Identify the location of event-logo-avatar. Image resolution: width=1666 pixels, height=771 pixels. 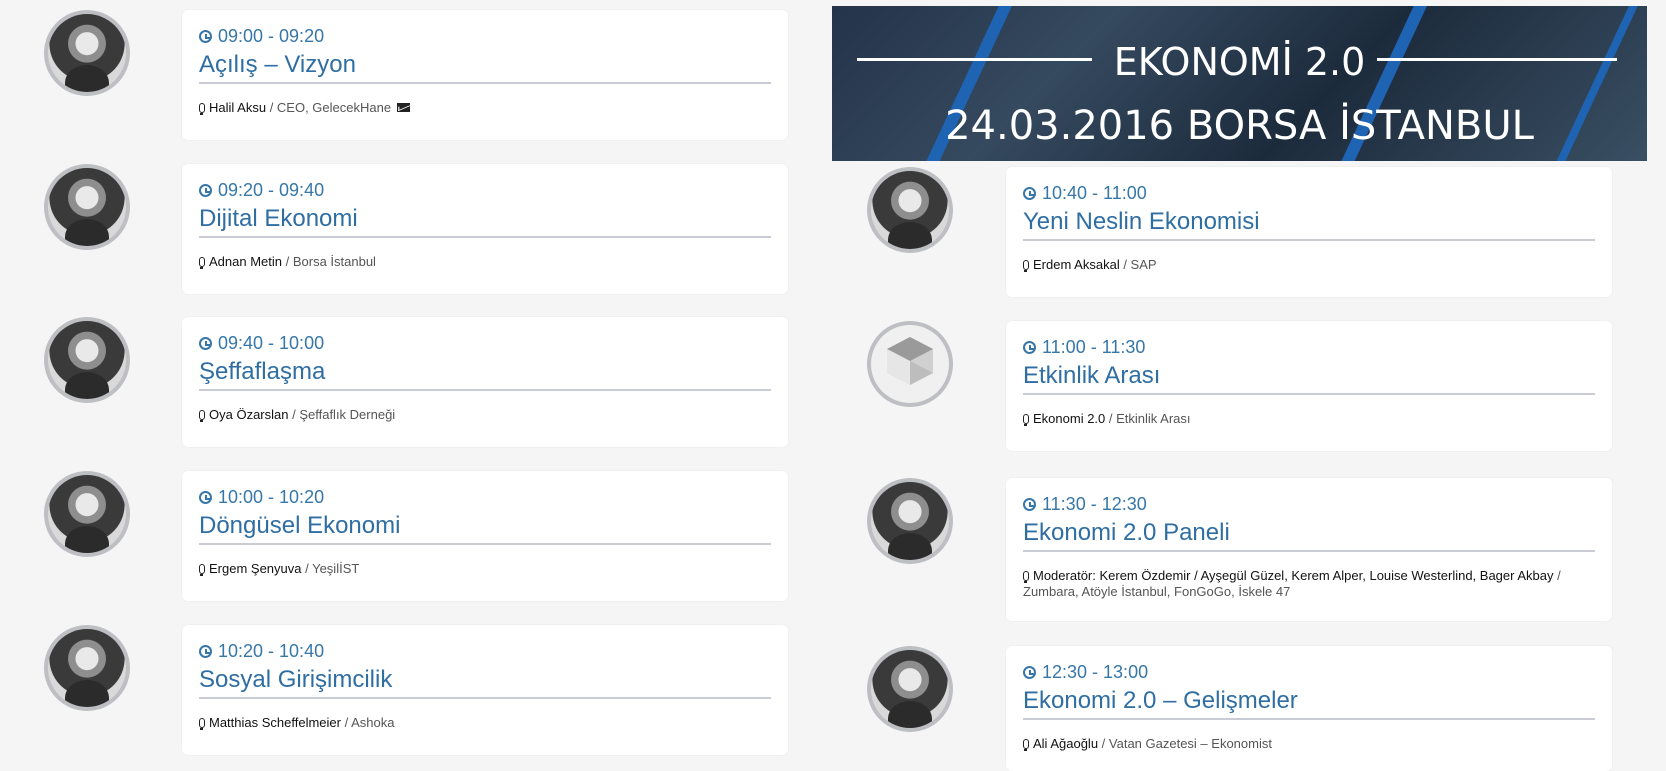
(910, 364).